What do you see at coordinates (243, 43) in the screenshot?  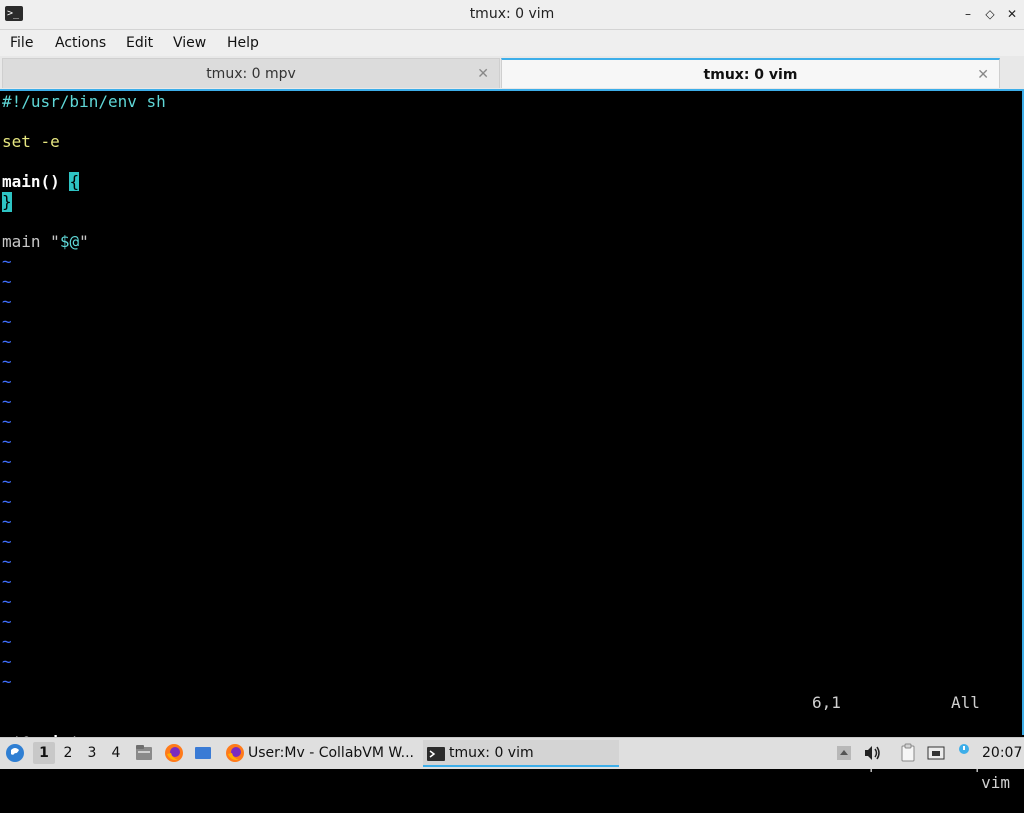 I see `menu-help: Help` at bounding box center [243, 43].